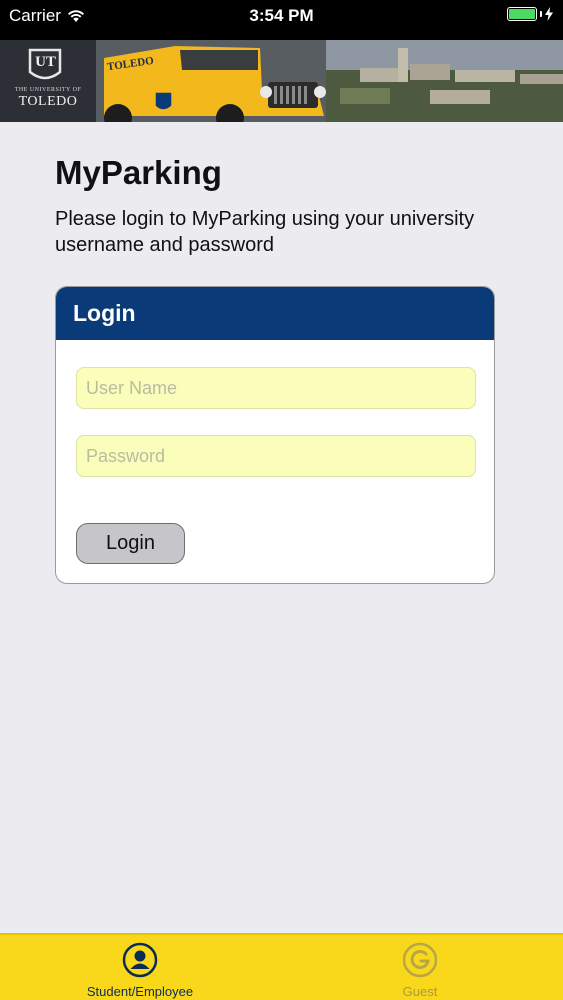  I want to click on tab-guest: Guest, so click(420, 967).